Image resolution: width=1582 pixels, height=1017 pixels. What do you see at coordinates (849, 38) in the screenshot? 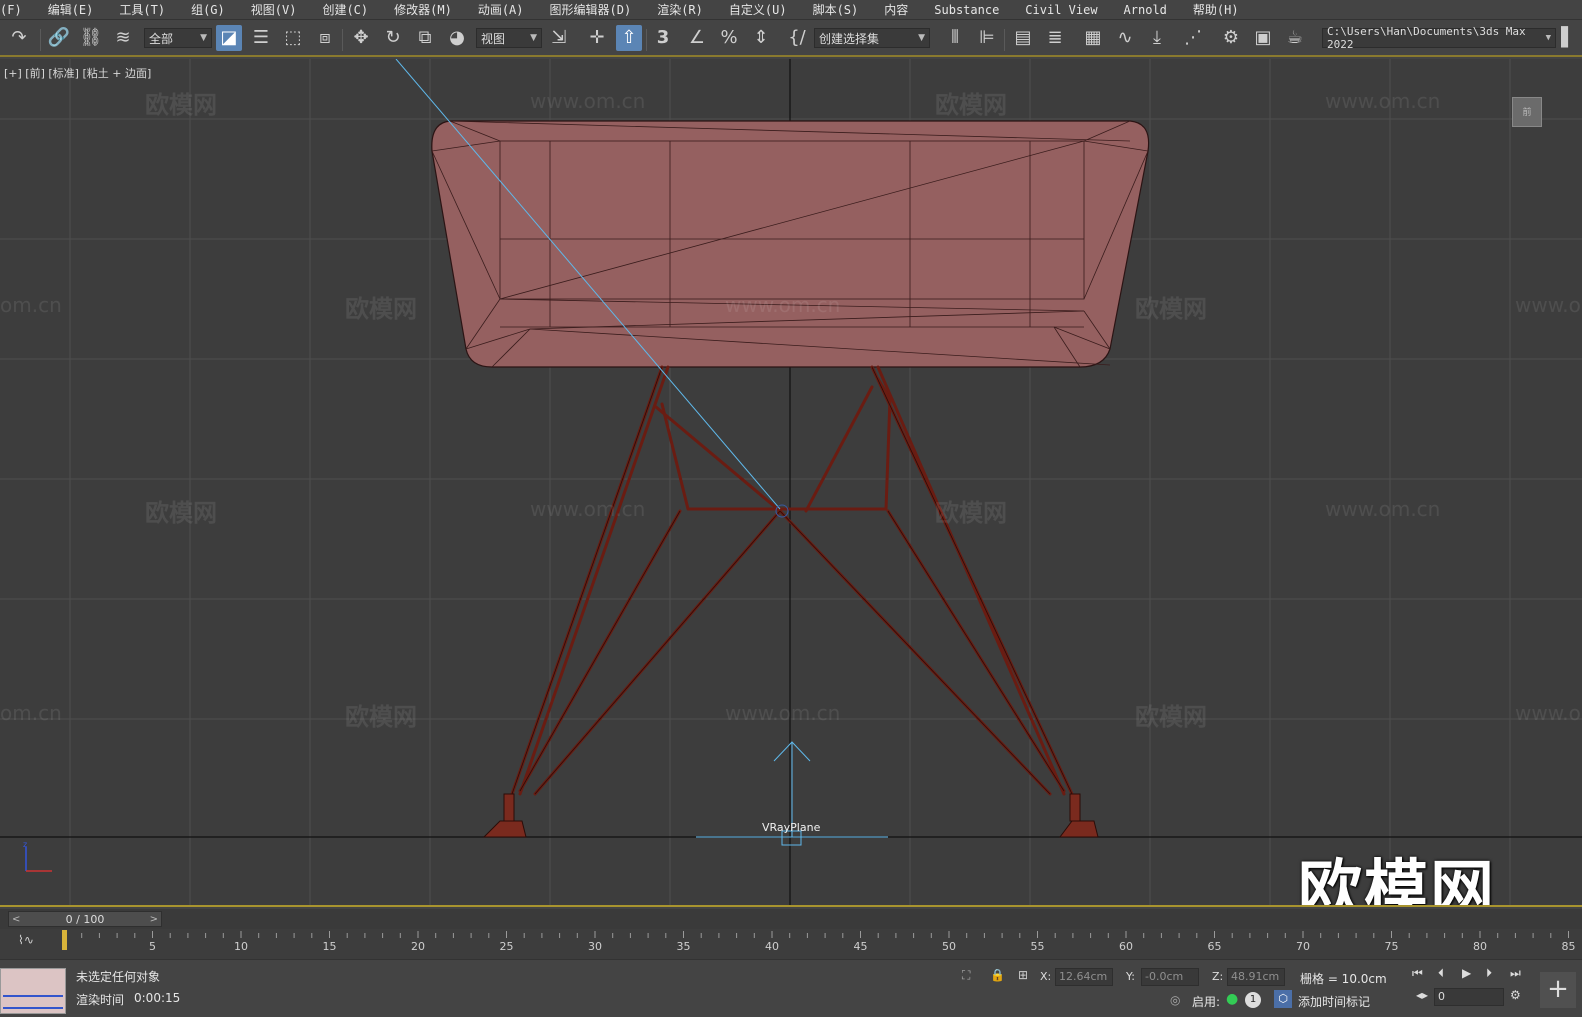
I see `named-selection-value: 创建选择集` at bounding box center [849, 38].